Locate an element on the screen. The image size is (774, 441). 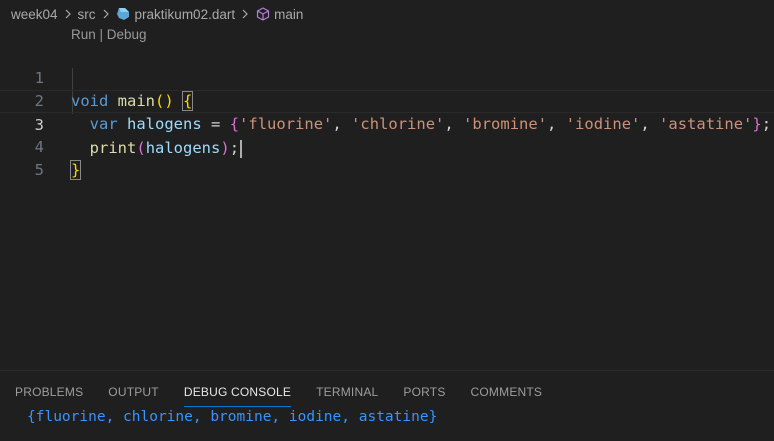
tab-problems: PROBLEMS is located at coordinates (49, 389).